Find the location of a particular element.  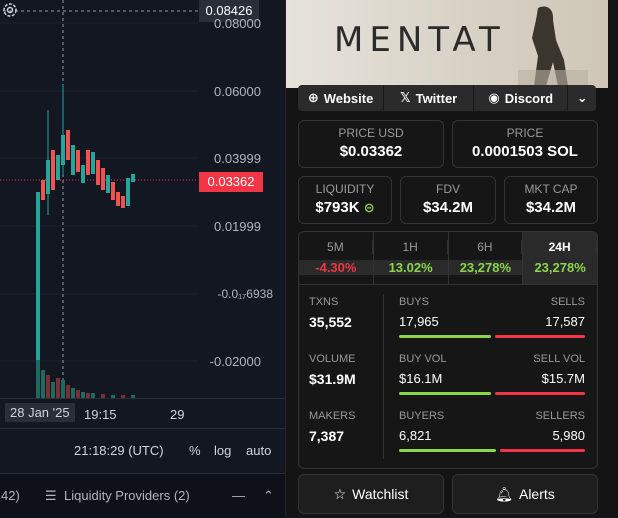

buy-vol-value: $16.1M is located at coordinates (421, 378).